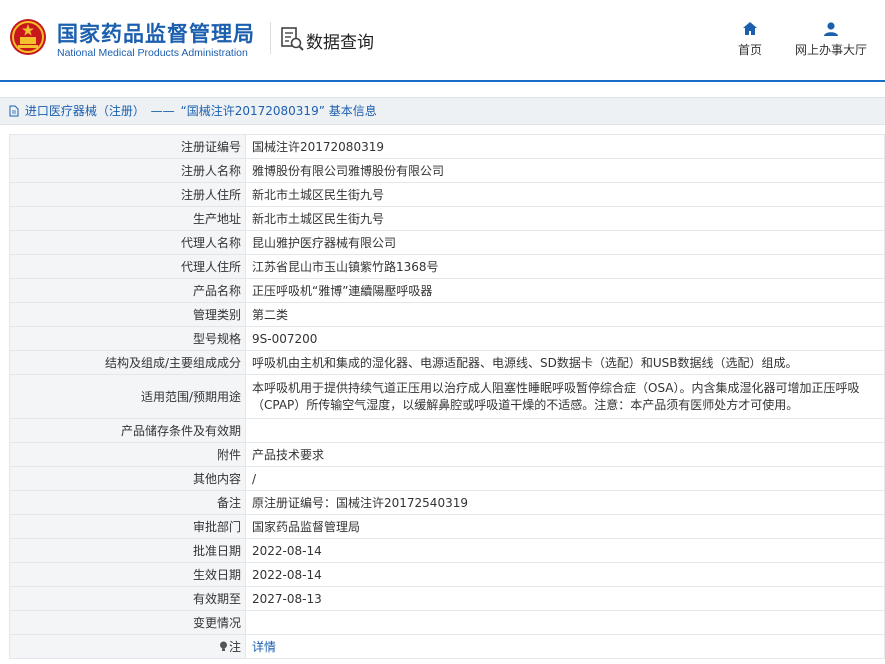 The image size is (885, 664). Describe the element at coordinates (85, 111) in the screenshot. I see `breadcrumb-category-link: 进口医疗器械（注册）` at that location.